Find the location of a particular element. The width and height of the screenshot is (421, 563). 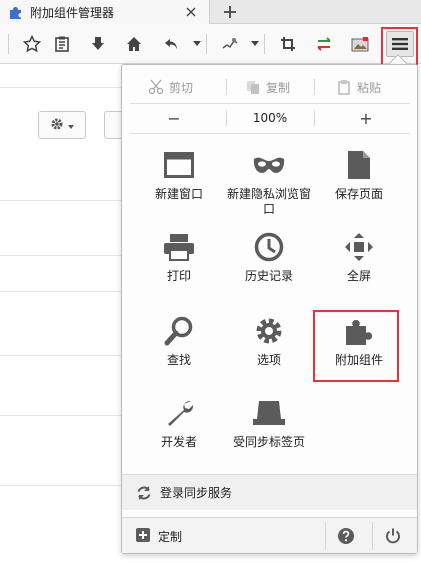

tools-gear-button is located at coordinates (62, 125).